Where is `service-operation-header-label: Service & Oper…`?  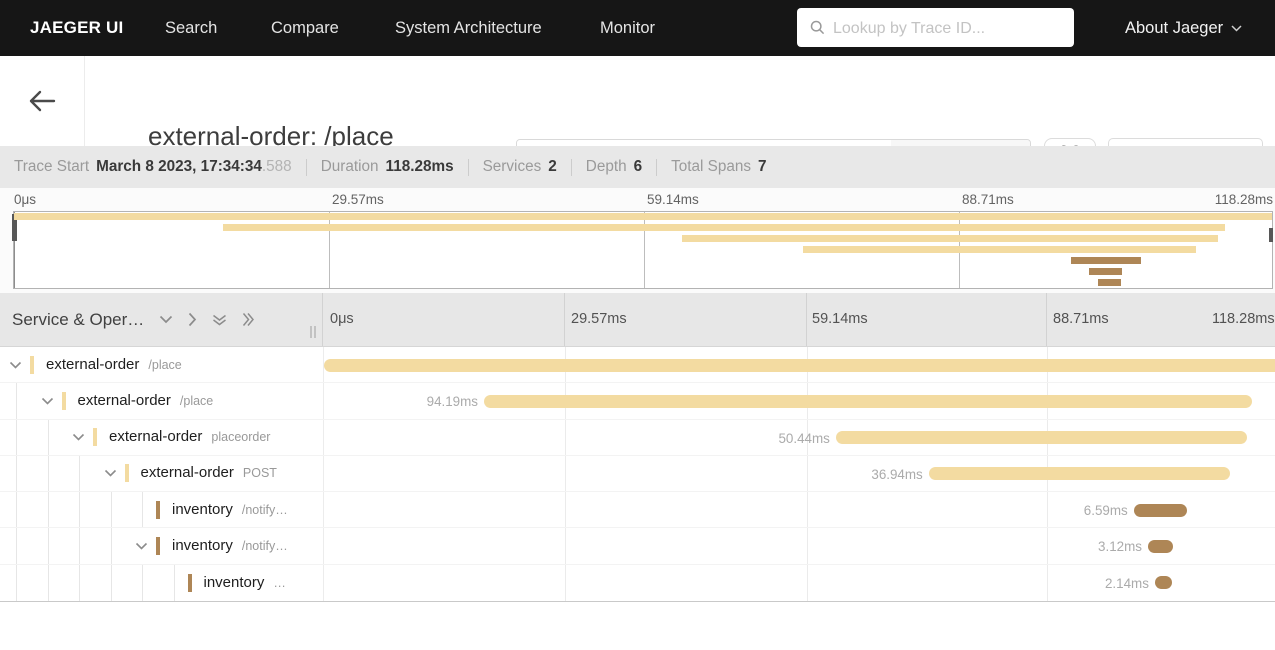
service-operation-header-label: Service & Oper… is located at coordinates (78, 319).